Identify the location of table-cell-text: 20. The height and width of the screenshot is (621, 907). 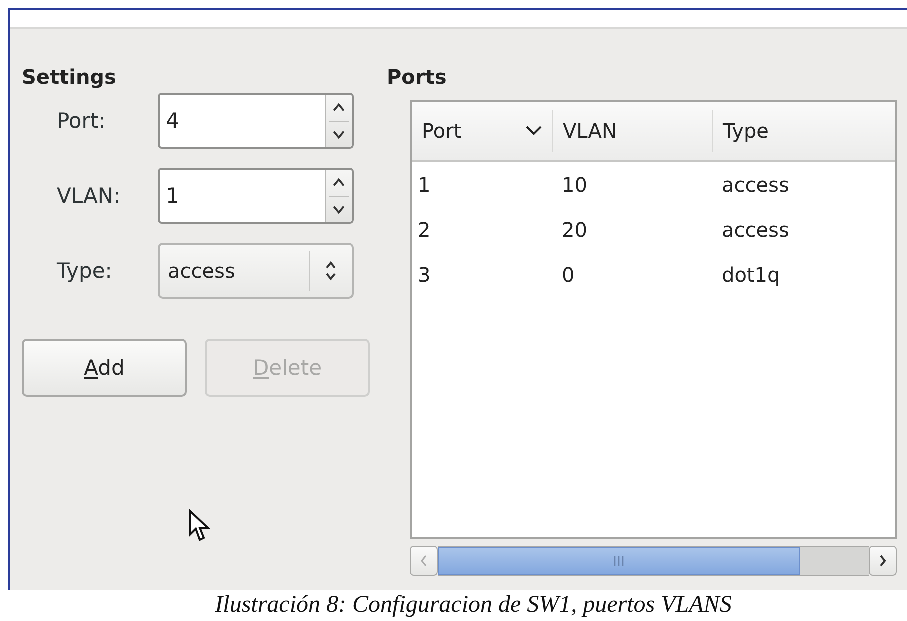
(574, 230).